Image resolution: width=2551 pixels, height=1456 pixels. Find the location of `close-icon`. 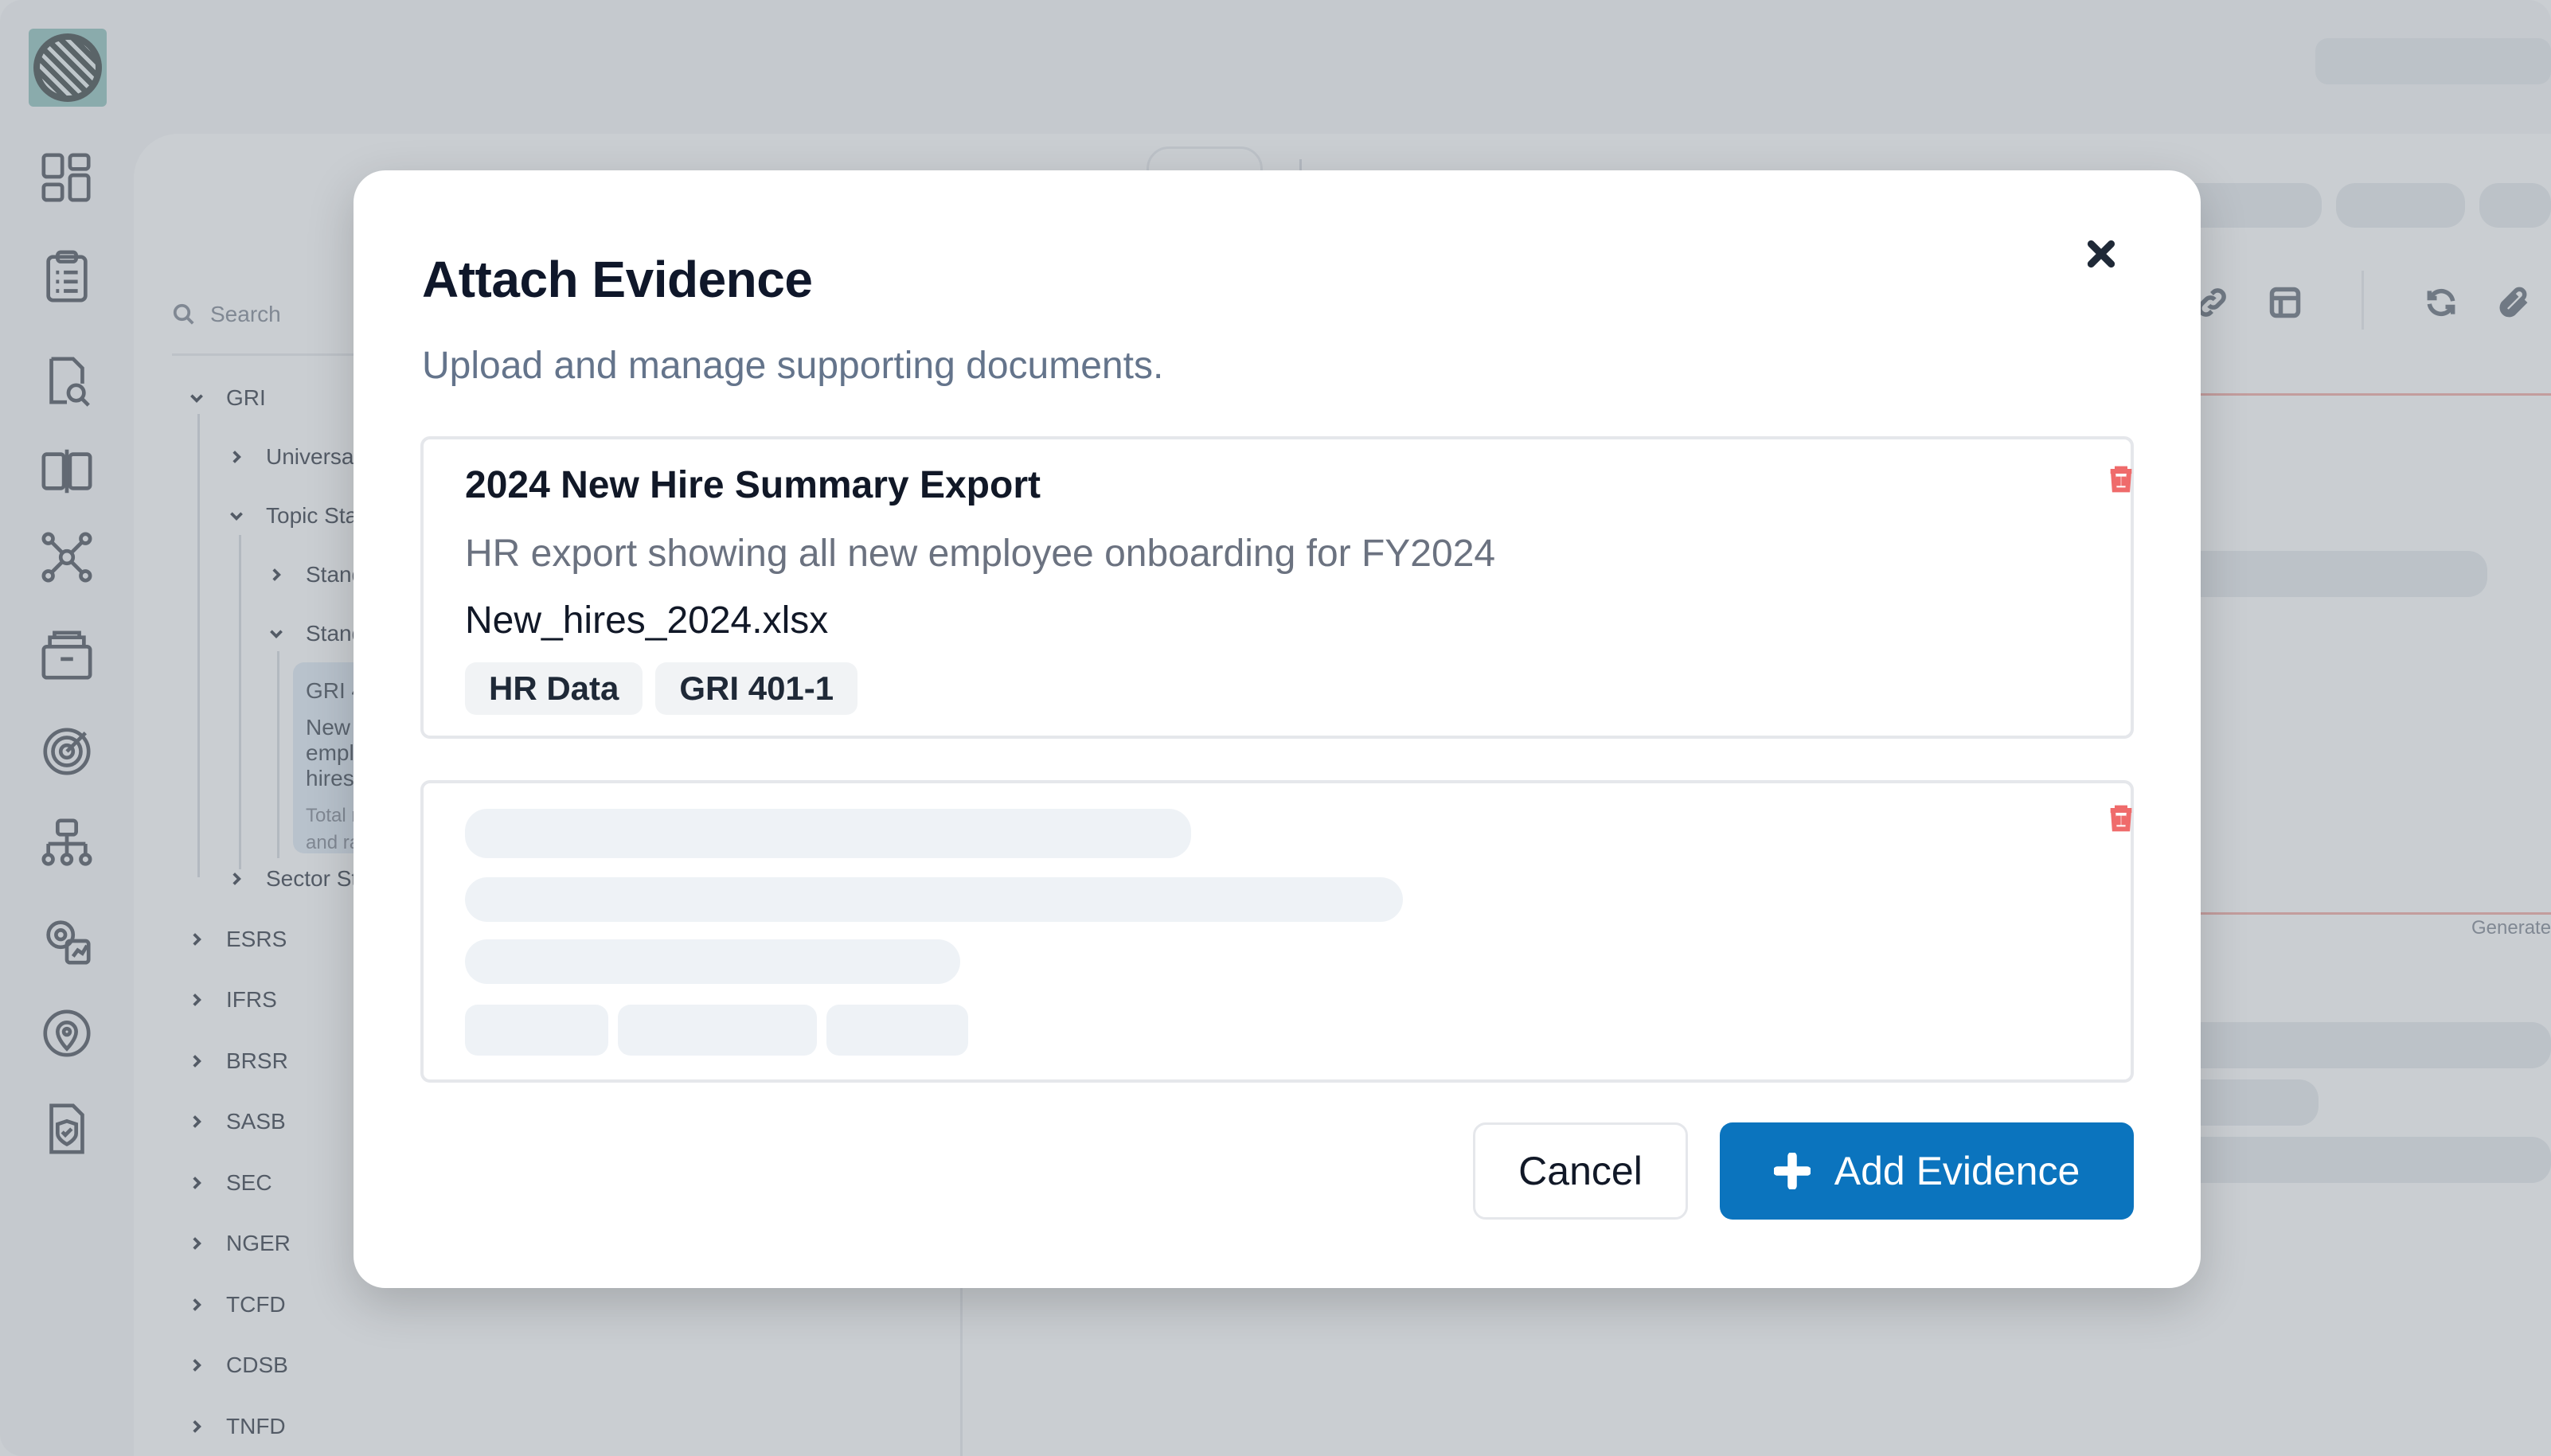

close-icon is located at coordinates (2101, 254).